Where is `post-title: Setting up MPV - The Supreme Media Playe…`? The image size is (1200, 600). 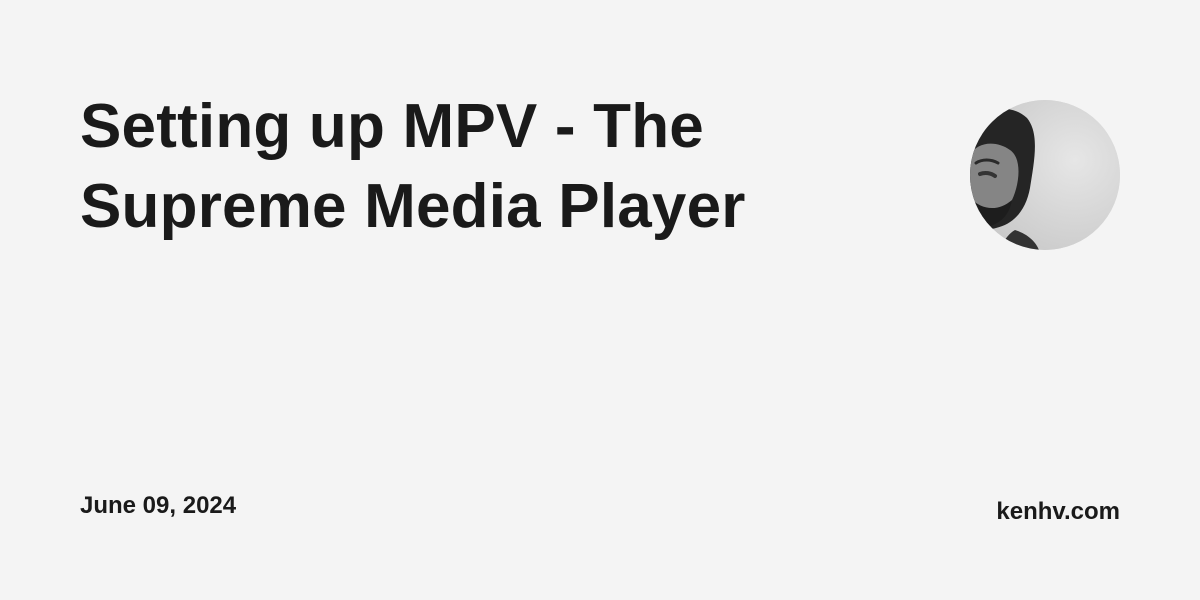
post-title: Setting up MPV - The Supreme Media Playe… is located at coordinates (413, 166).